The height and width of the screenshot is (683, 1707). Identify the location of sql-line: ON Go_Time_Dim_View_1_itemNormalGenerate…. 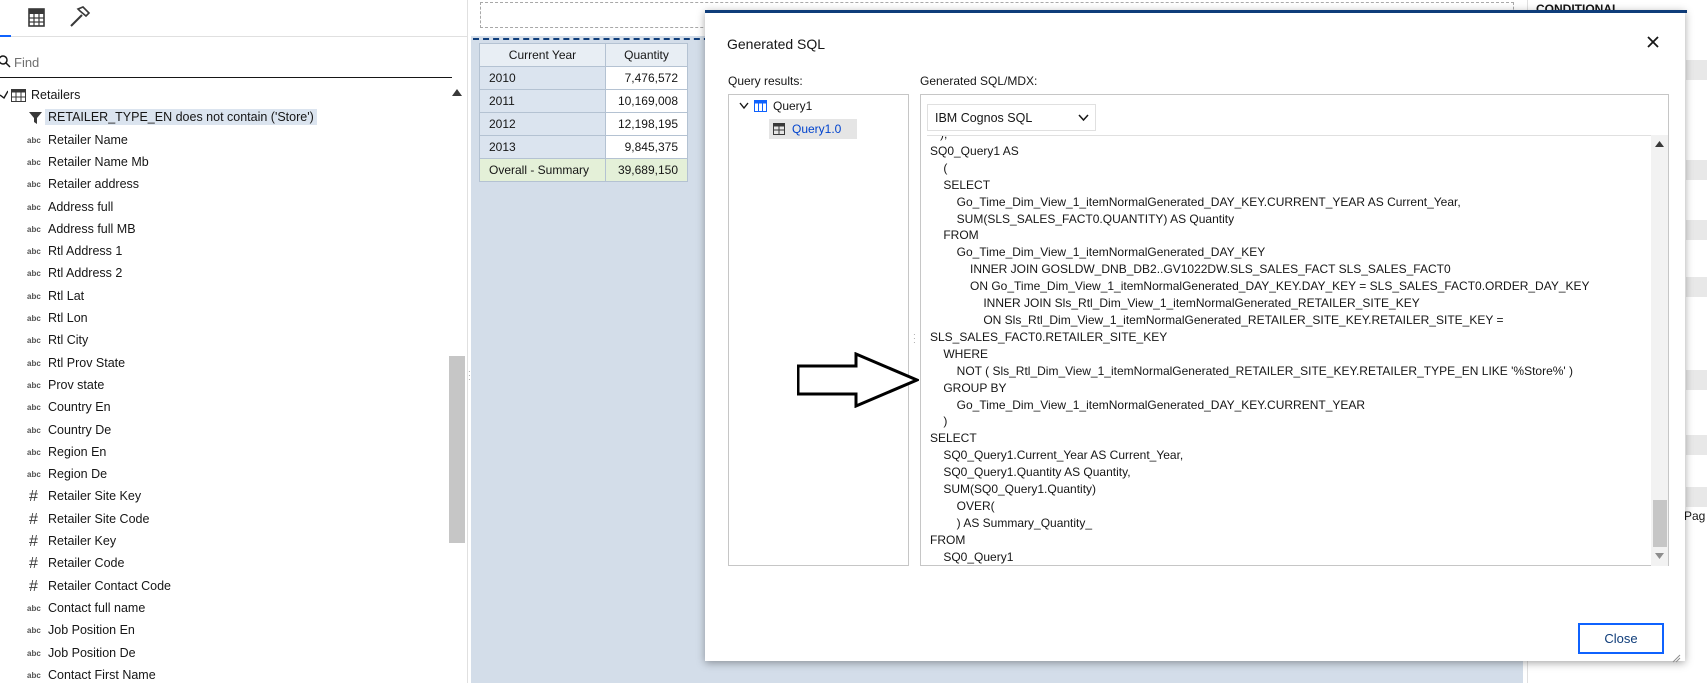
(1260, 286).